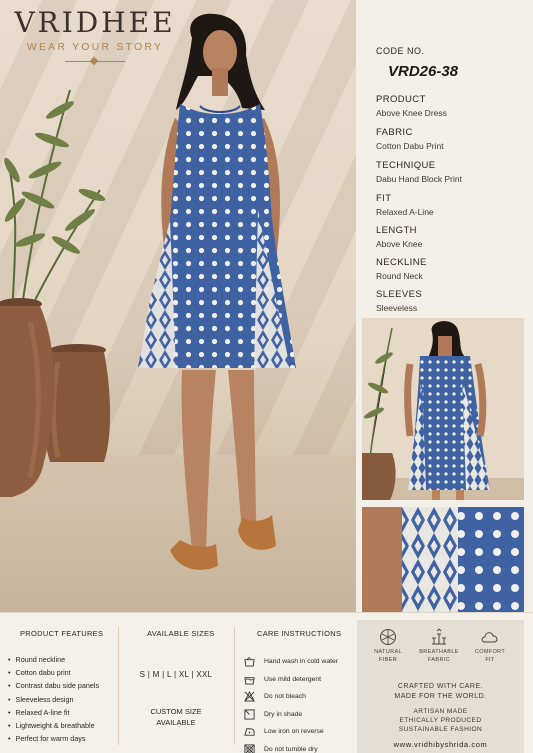 This screenshot has width=533, height=753. Describe the element at coordinates (411, 113) in the screenshot. I see `spec-value: Above Knee Dress` at that location.